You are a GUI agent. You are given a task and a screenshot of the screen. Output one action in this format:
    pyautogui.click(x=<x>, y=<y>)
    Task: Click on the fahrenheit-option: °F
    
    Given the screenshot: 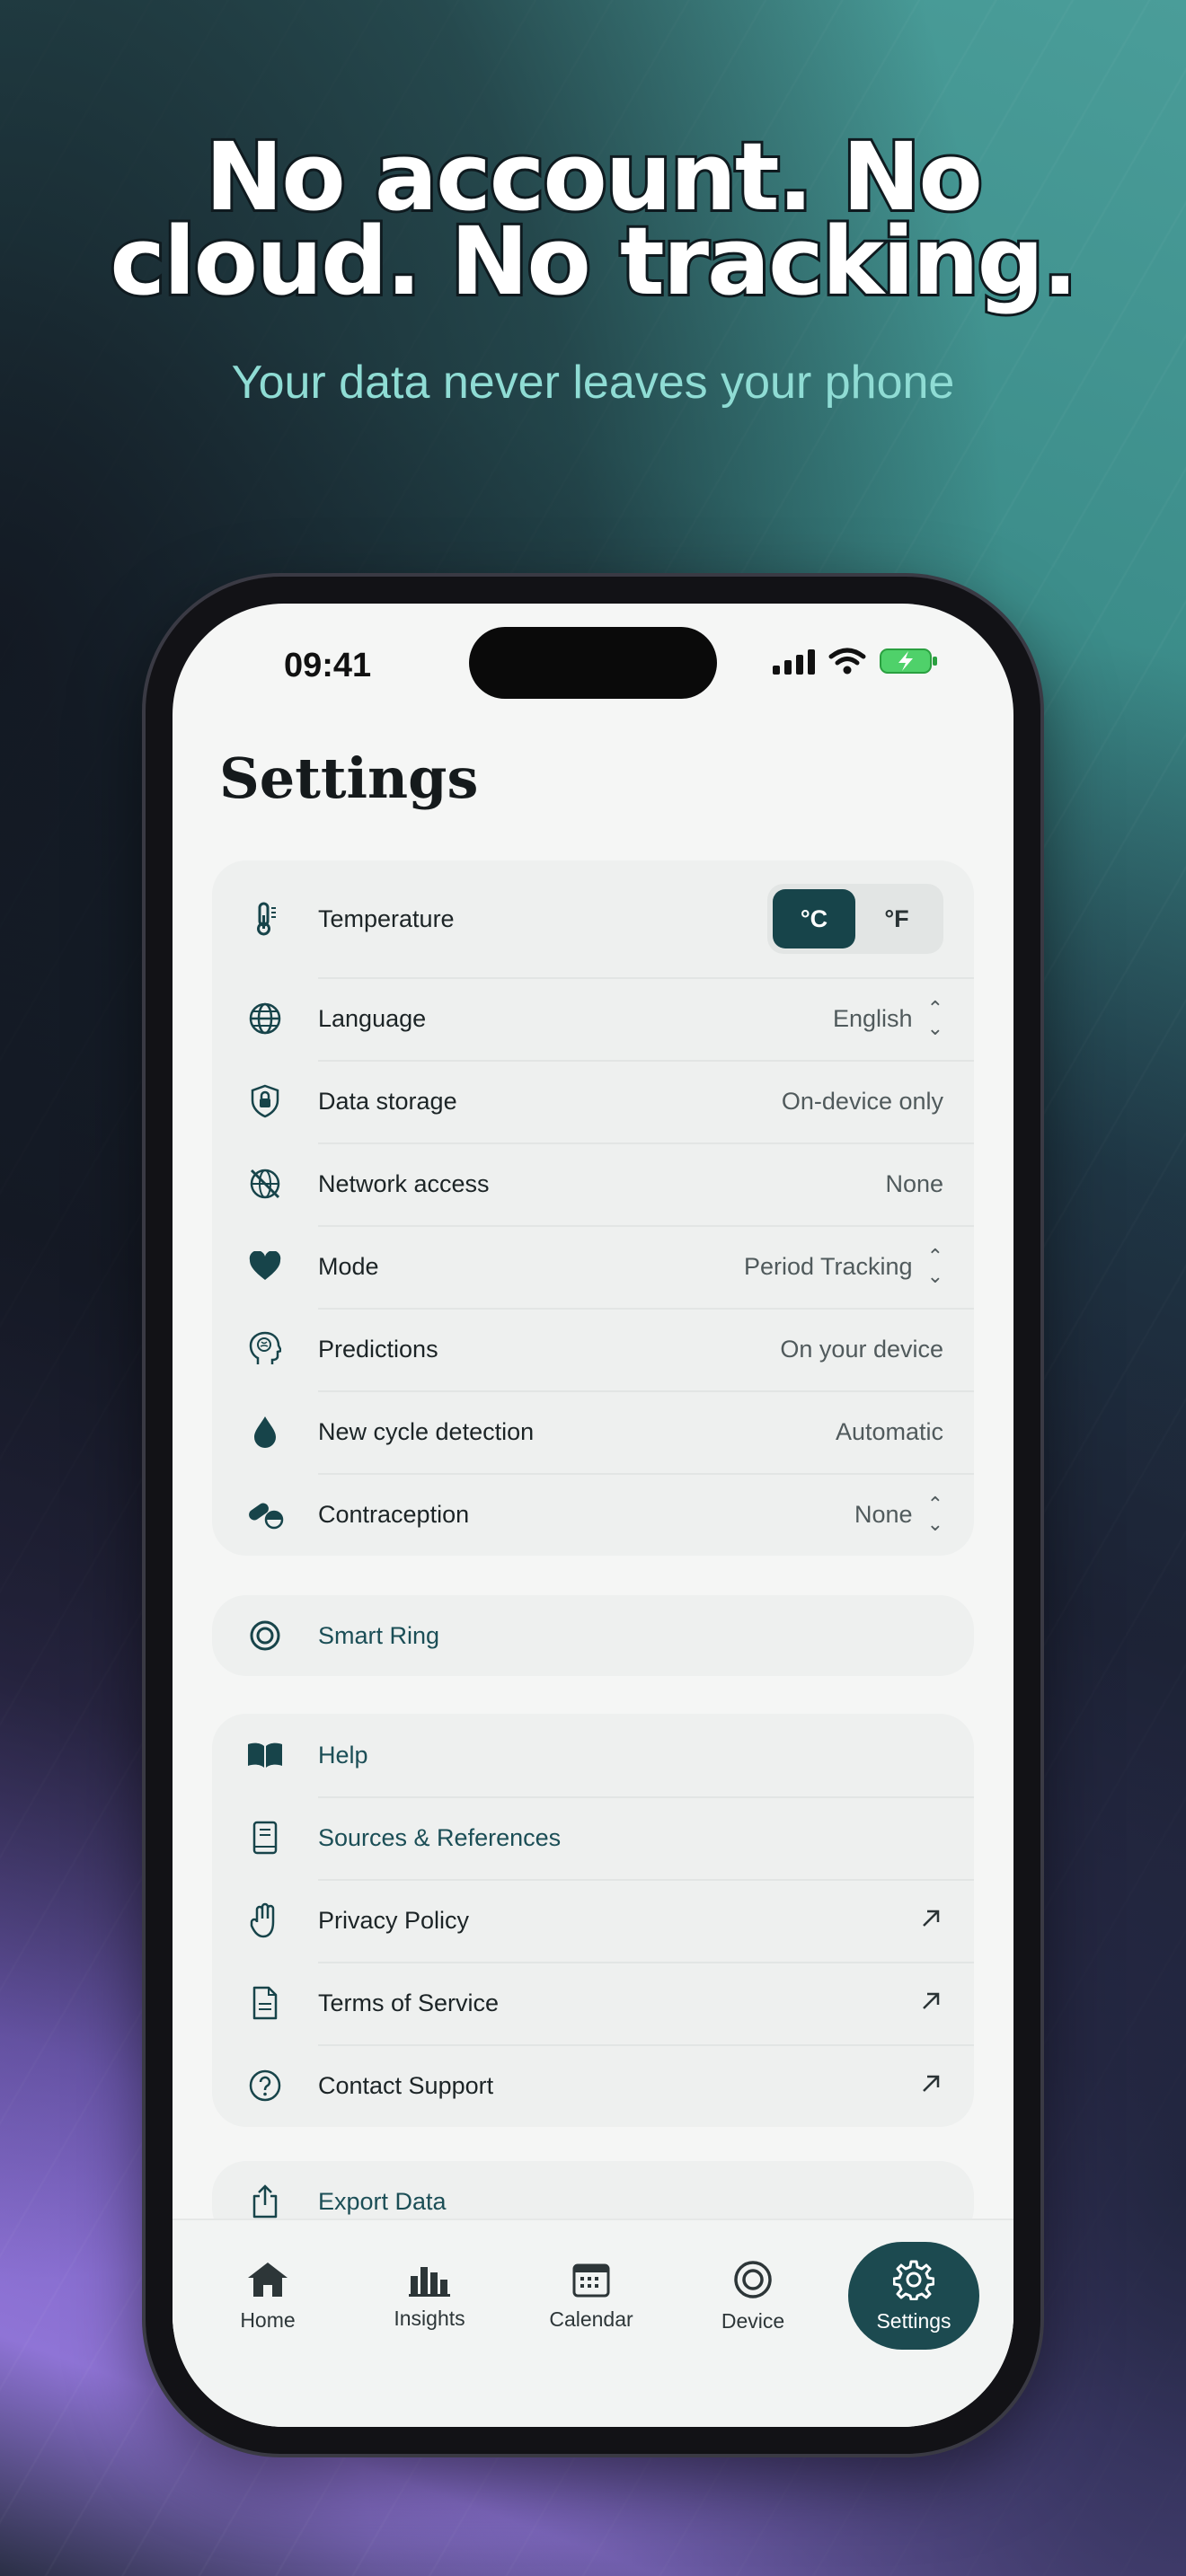 What is the action you would take?
    pyautogui.click(x=896, y=918)
    